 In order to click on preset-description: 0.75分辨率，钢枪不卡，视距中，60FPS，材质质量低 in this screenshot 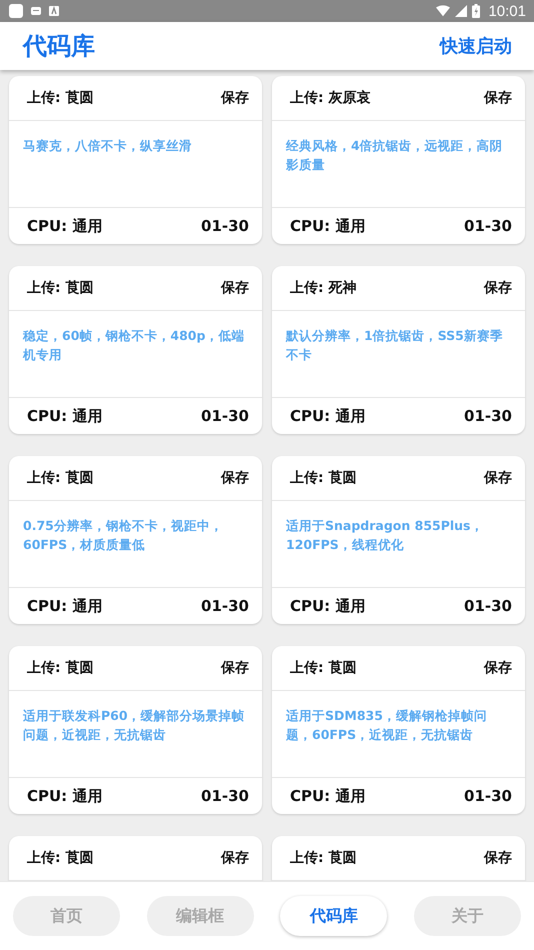, I will do `click(123, 535)`.